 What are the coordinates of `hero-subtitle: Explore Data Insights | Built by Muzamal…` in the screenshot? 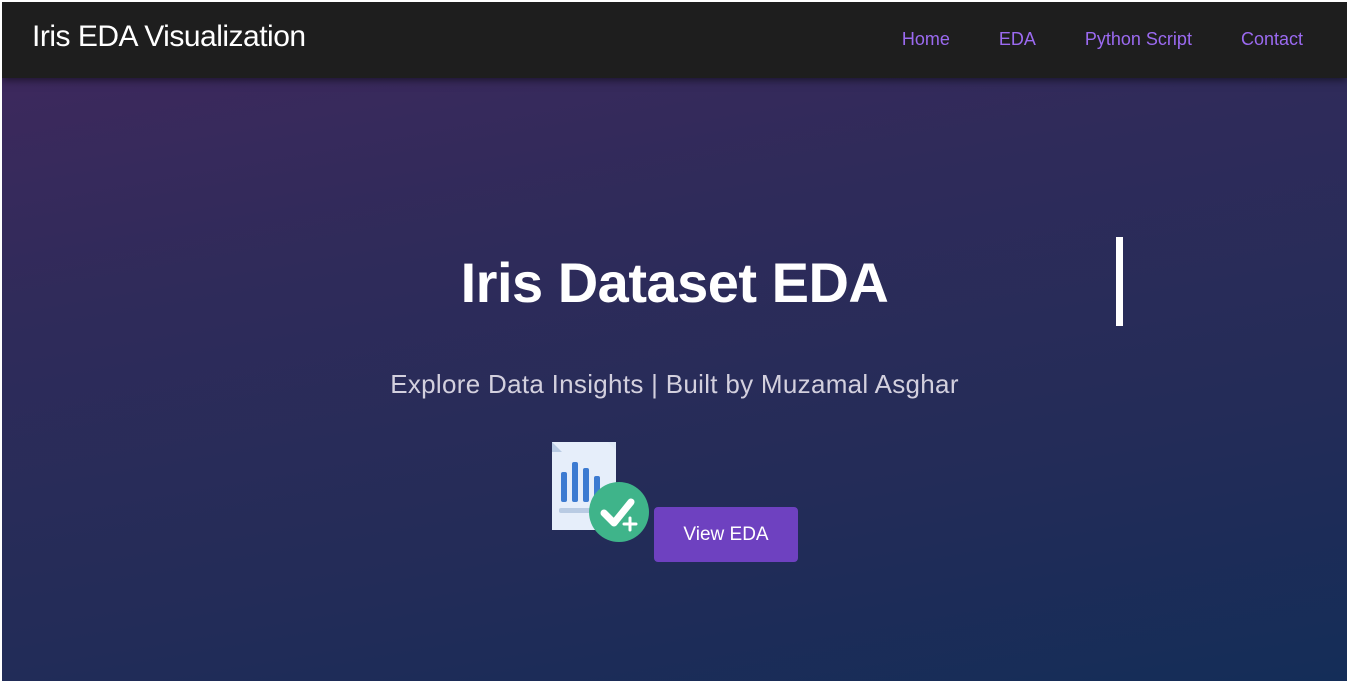 It's located at (674, 384).